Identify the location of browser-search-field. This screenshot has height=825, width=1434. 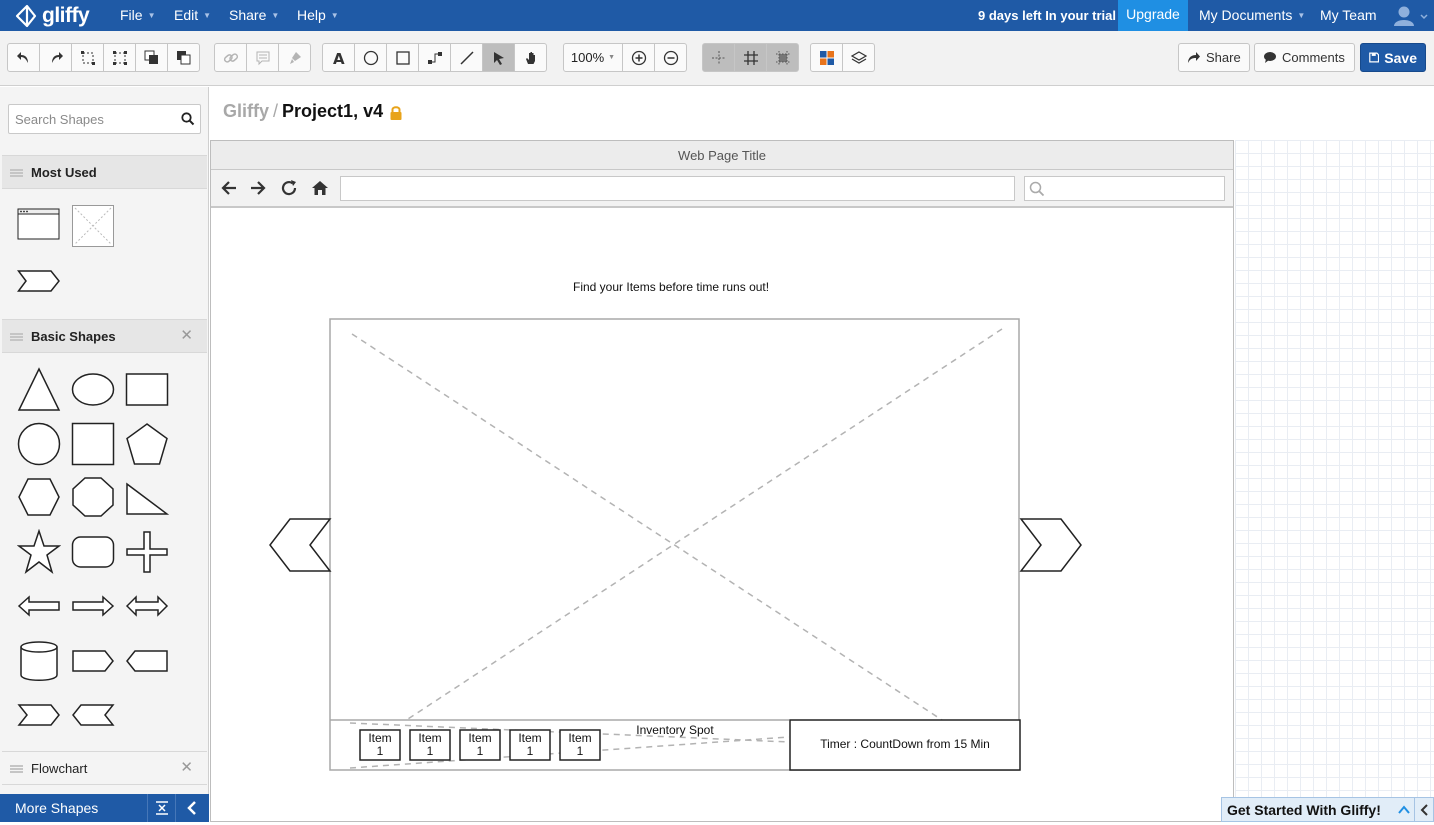
(1124, 188).